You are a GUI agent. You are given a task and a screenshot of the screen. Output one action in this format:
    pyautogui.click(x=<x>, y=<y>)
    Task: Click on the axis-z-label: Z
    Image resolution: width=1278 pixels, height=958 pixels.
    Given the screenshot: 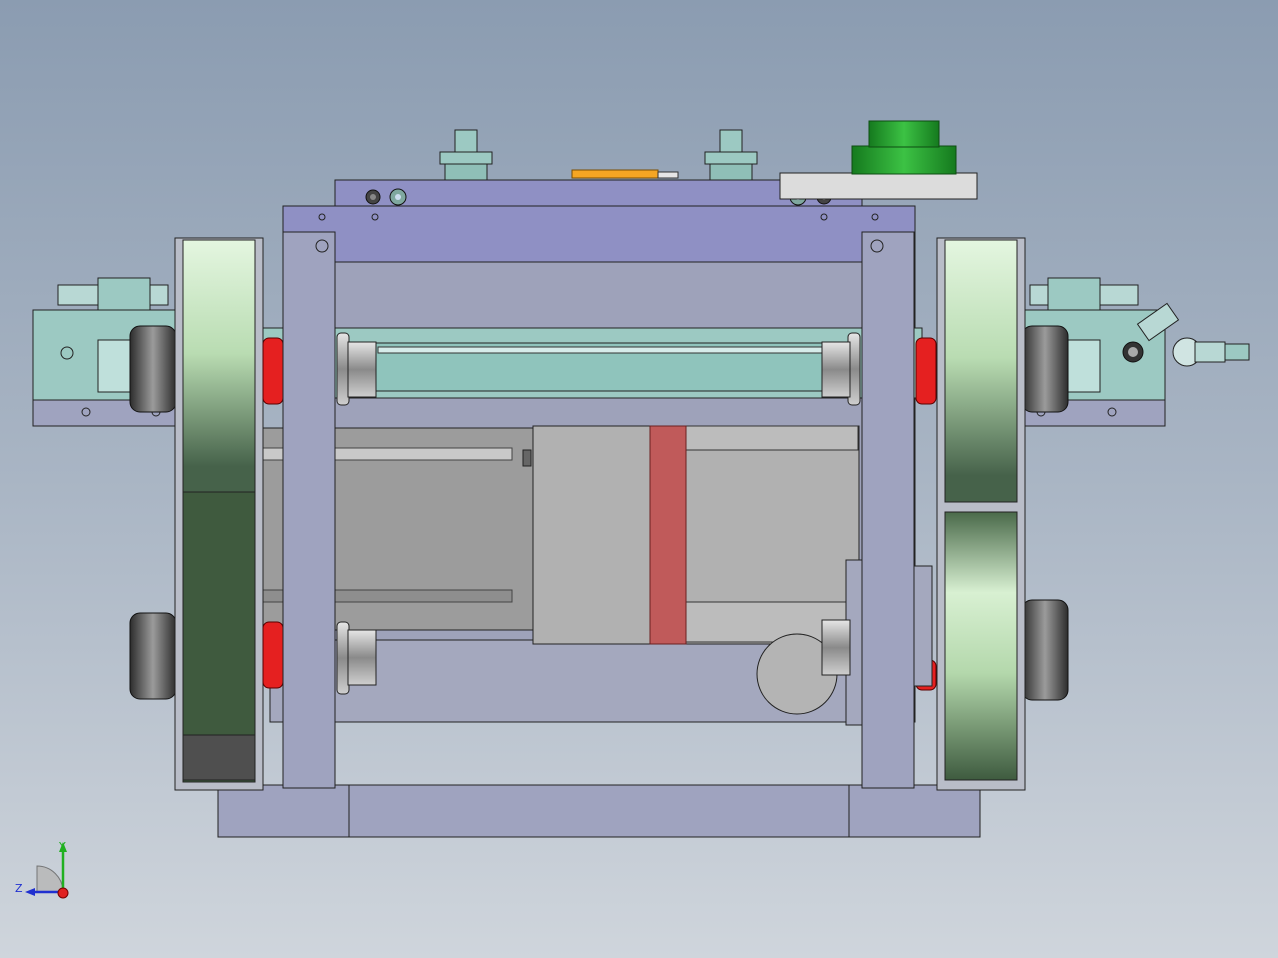 What is the action you would take?
    pyautogui.click(x=19, y=888)
    